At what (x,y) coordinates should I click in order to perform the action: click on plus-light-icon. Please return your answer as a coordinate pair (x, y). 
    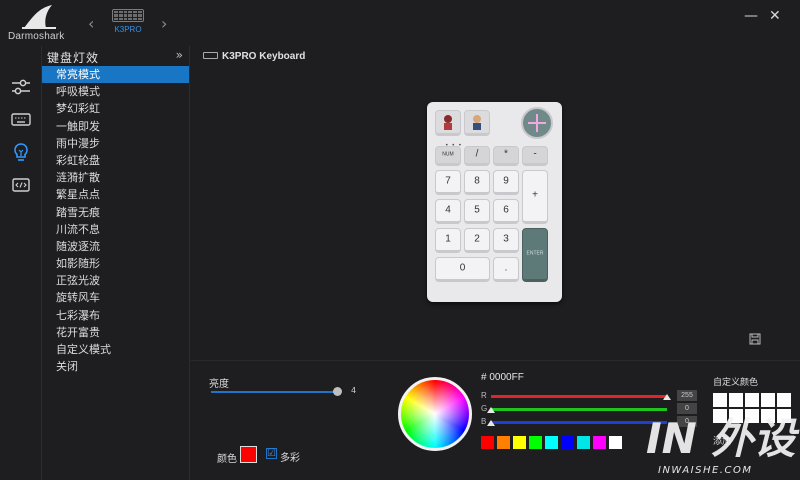
    Looking at the image, I should click on (537, 123).